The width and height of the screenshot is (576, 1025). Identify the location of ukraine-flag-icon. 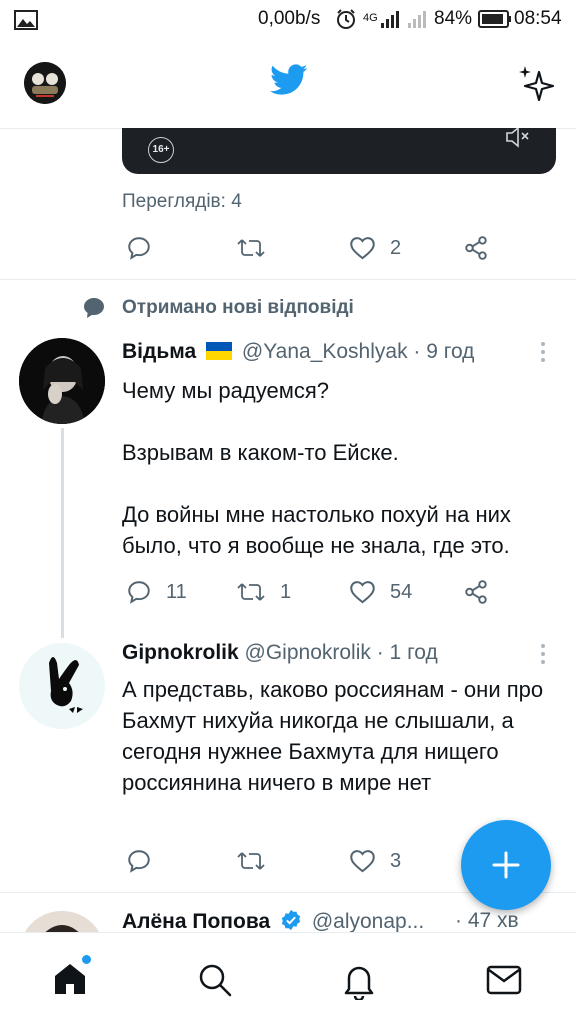
(219, 351).